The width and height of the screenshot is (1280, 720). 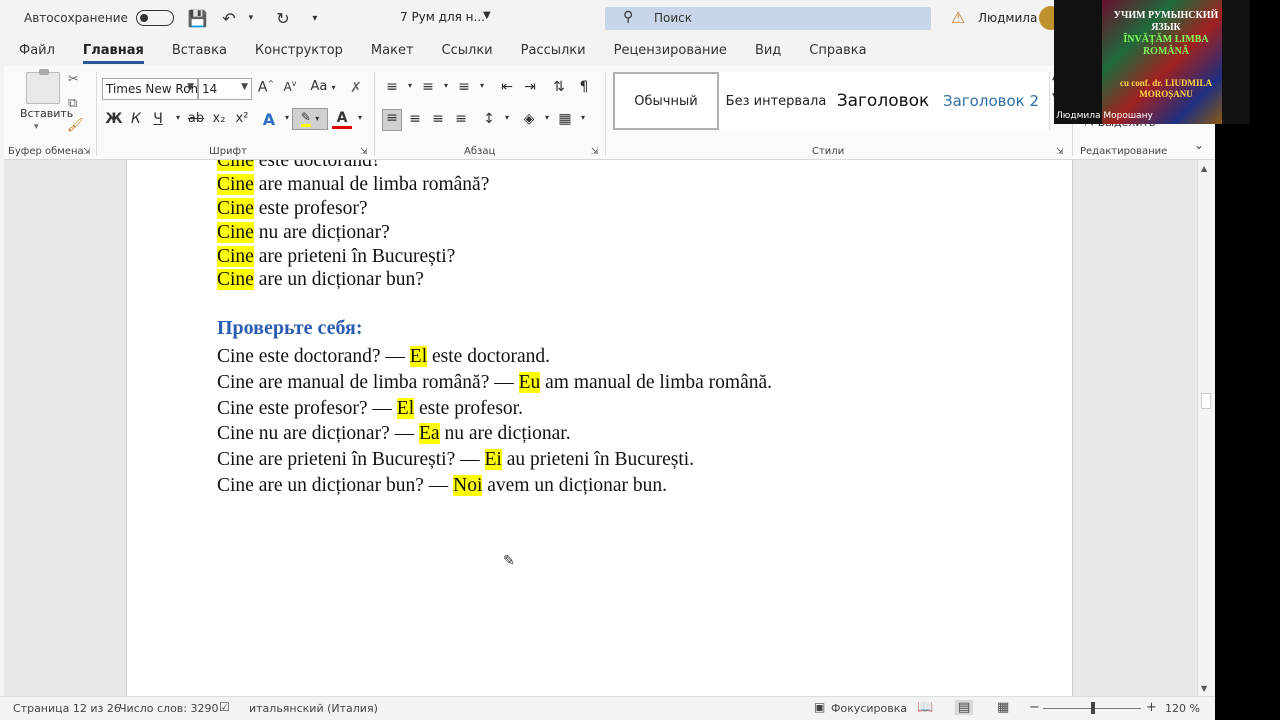 I want to click on style-normal: Обычный, so click(x=666, y=101).